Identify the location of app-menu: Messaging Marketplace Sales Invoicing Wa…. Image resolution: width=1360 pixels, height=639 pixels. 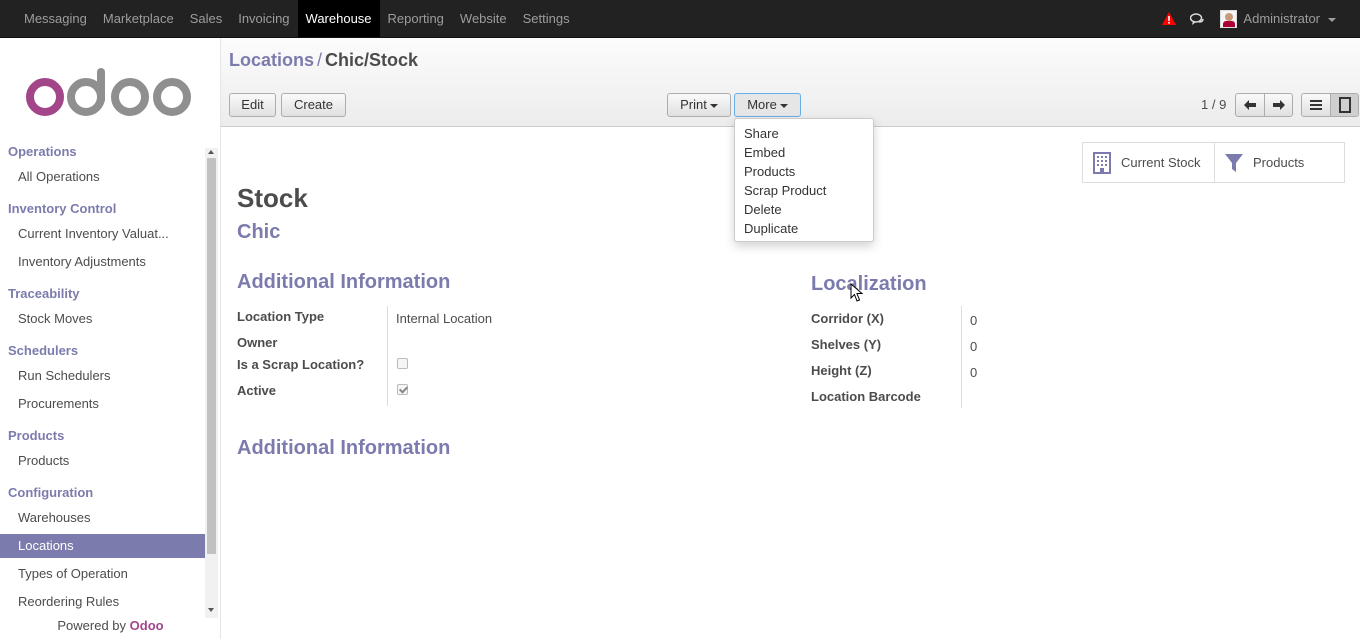
(297, 18).